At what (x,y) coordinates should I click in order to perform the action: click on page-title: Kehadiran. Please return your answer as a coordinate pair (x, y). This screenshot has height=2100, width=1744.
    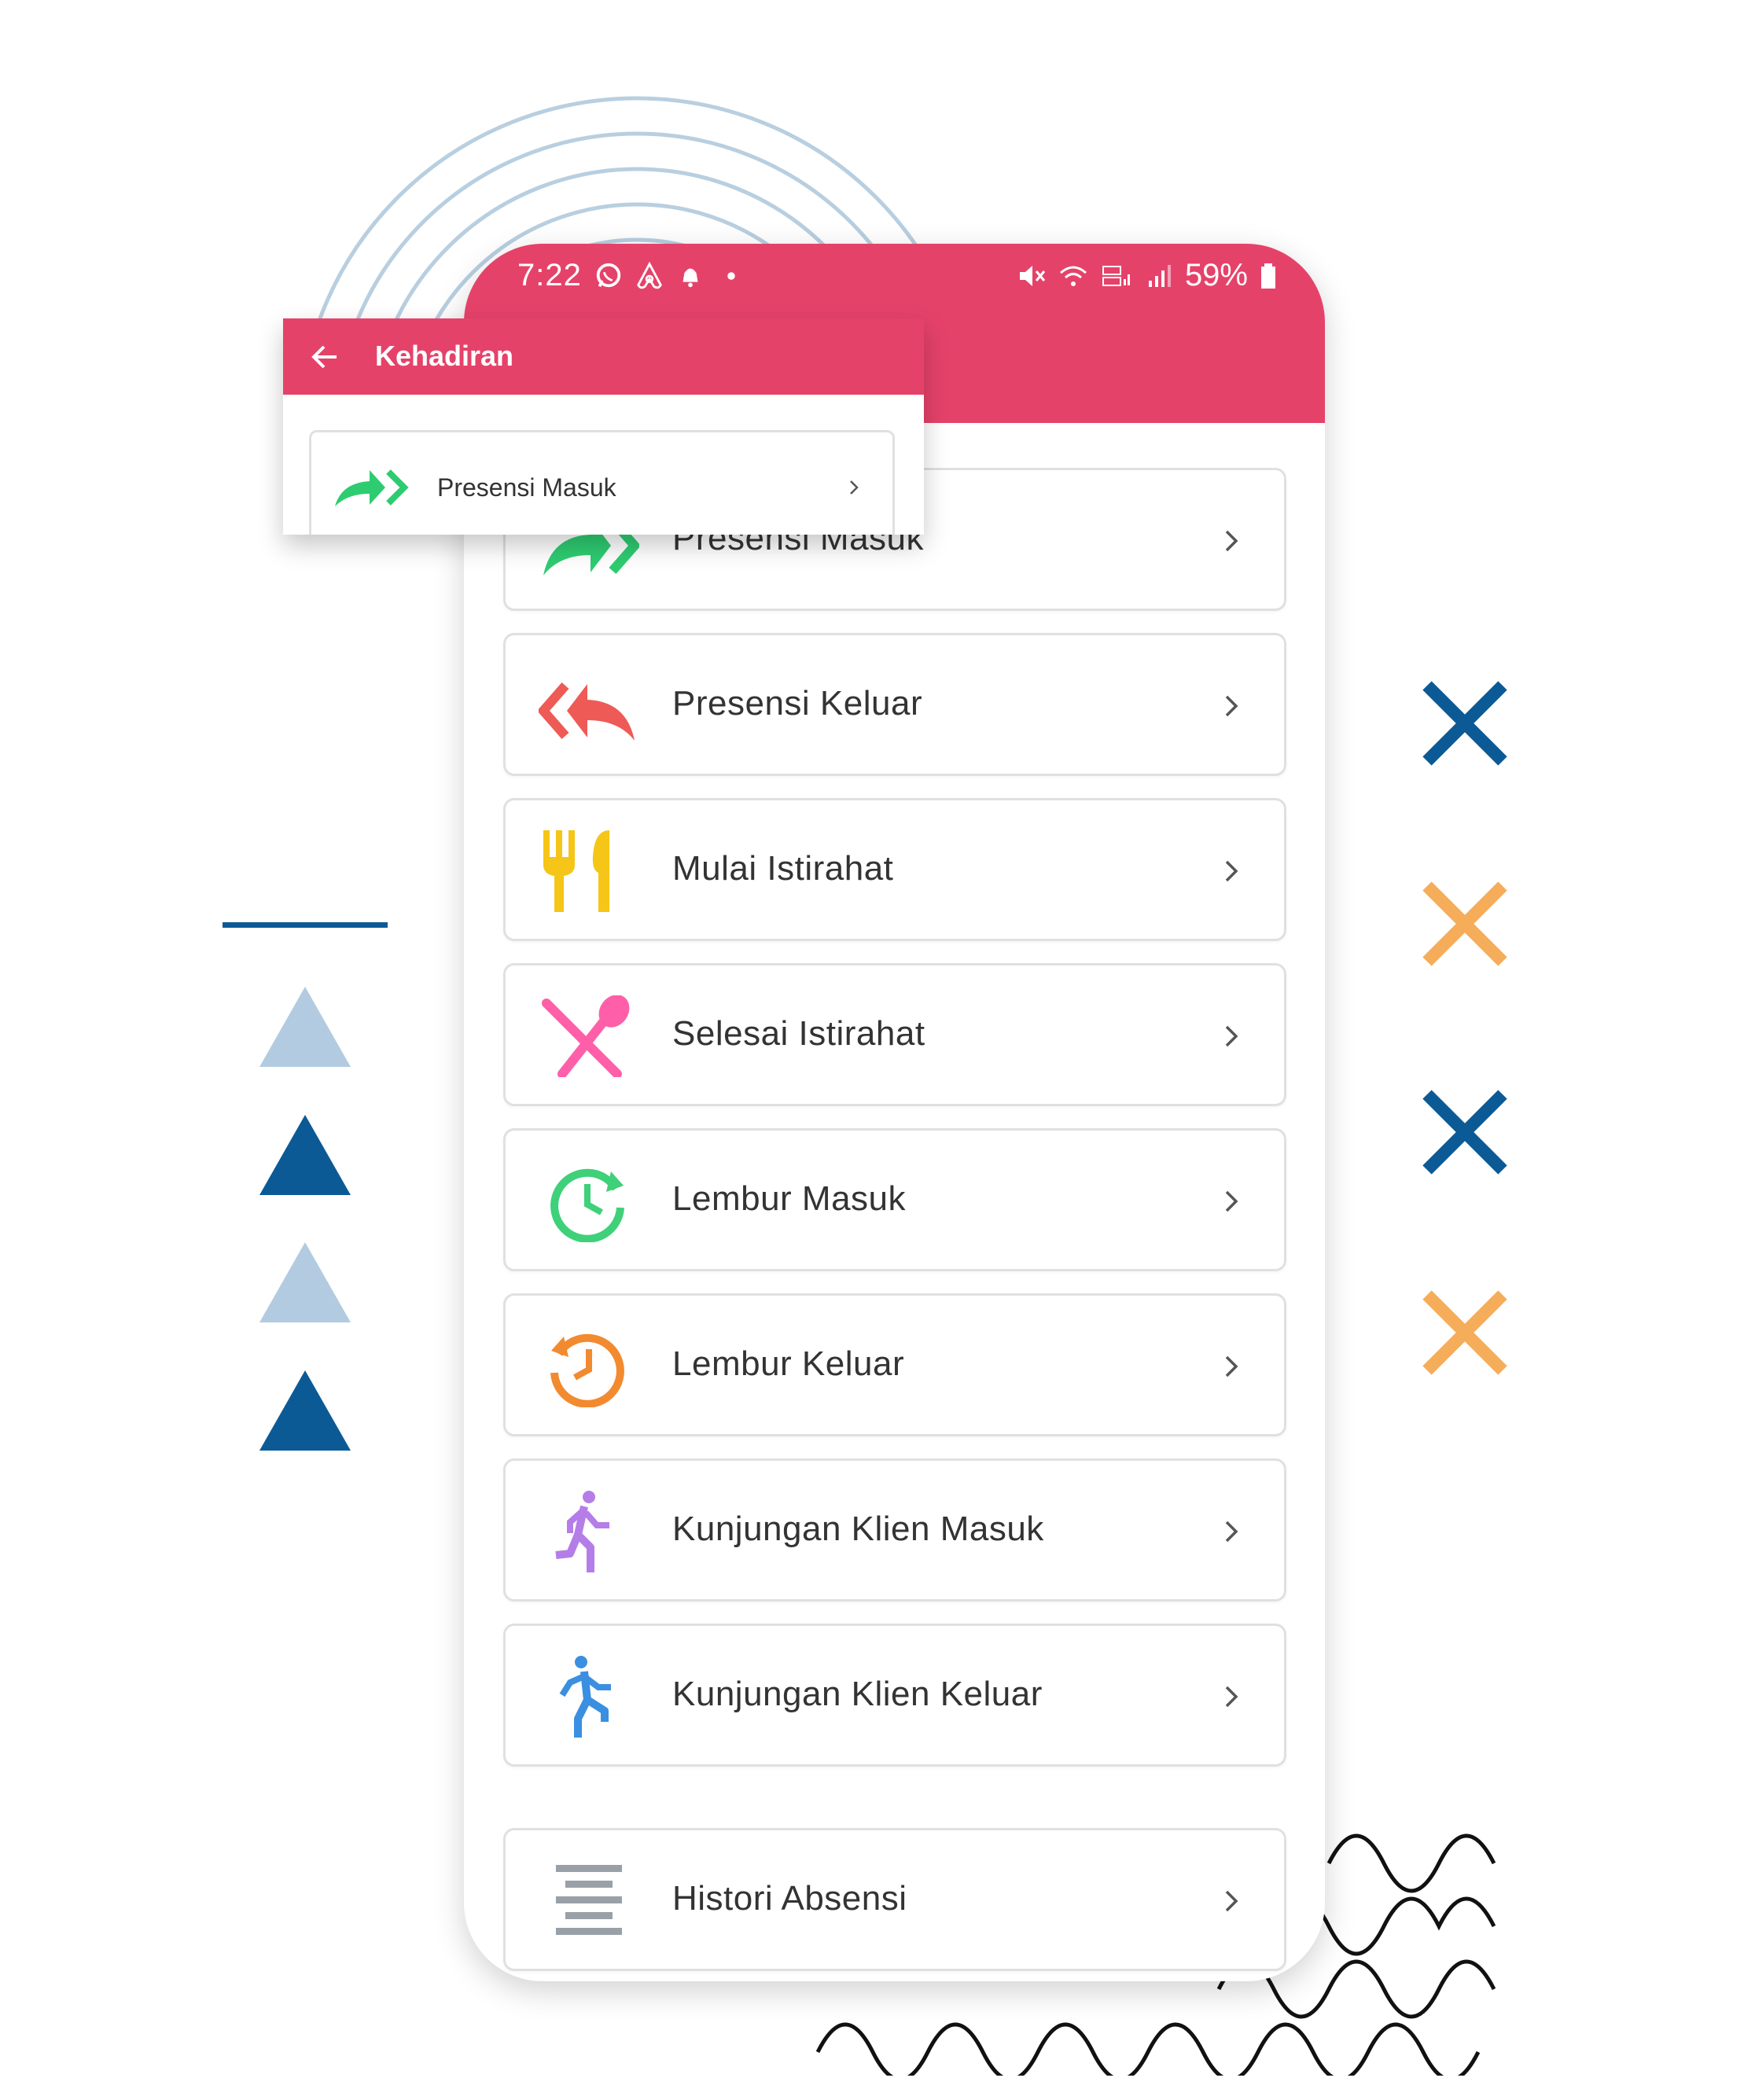
    Looking at the image, I should click on (444, 356).